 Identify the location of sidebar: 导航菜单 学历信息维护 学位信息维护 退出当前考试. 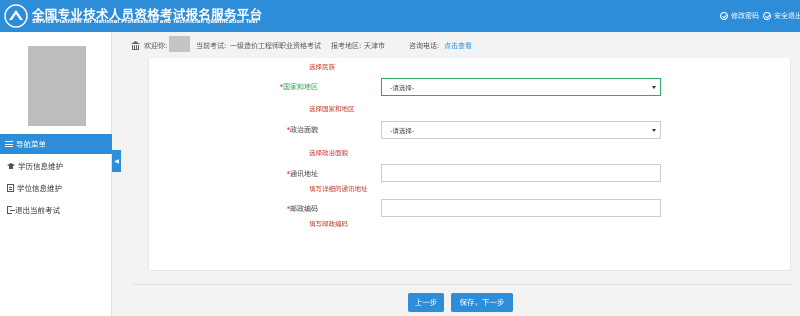
(56, 174).